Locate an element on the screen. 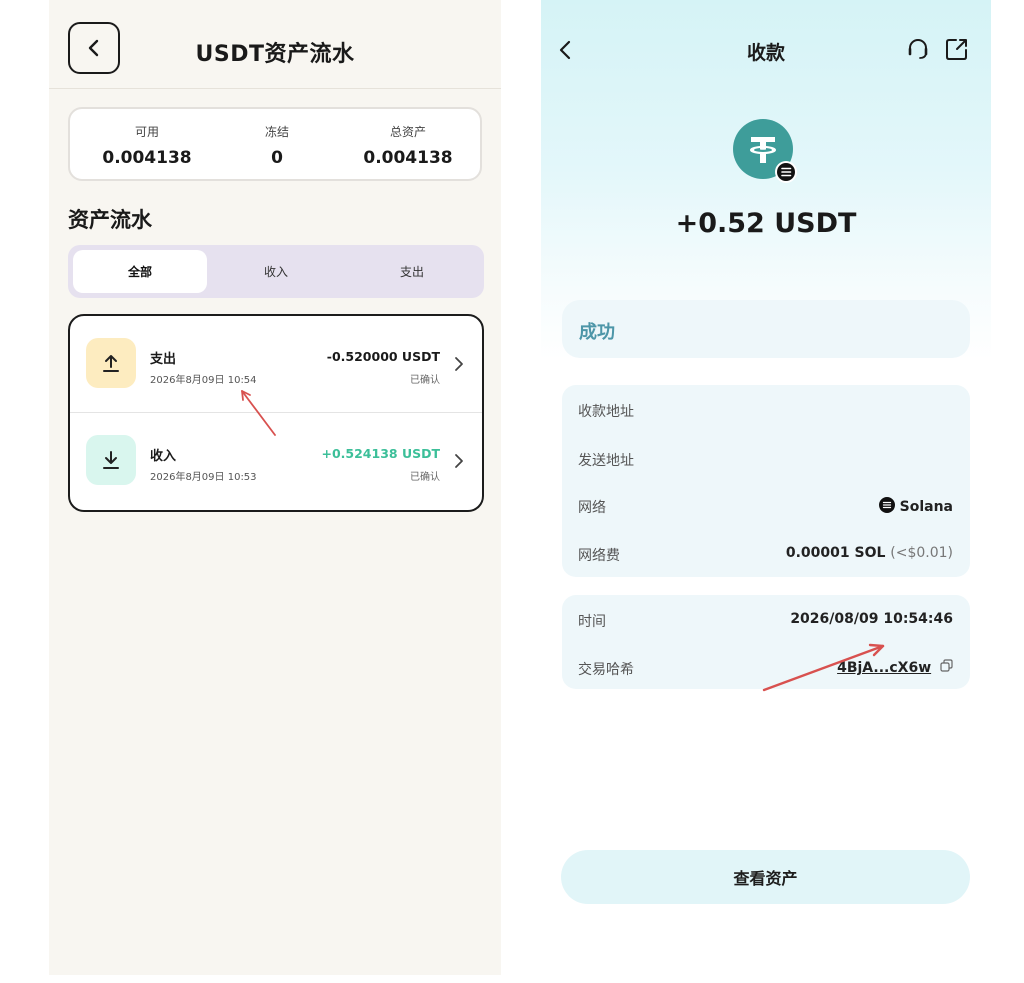 The image size is (1024, 983). hash-label: 交易哈希 is located at coordinates (606, 670).